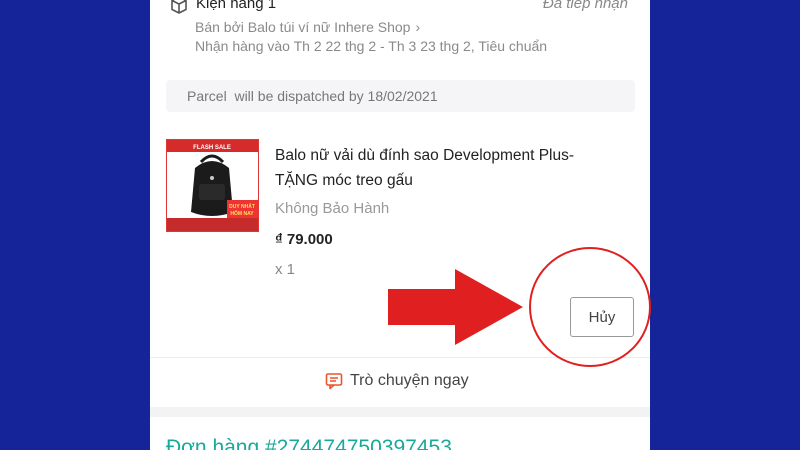 This screenshot has width=800, height=450. I want to click on seller-link: Bán bởi Balo túi ví nữ Inhere Shop ›, so click(307, 27).